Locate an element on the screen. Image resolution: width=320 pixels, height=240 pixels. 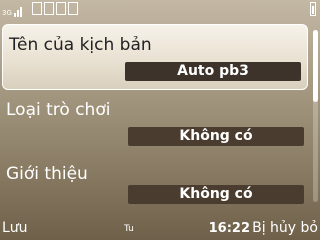
battery-icon is located at coordinates (313, 9).